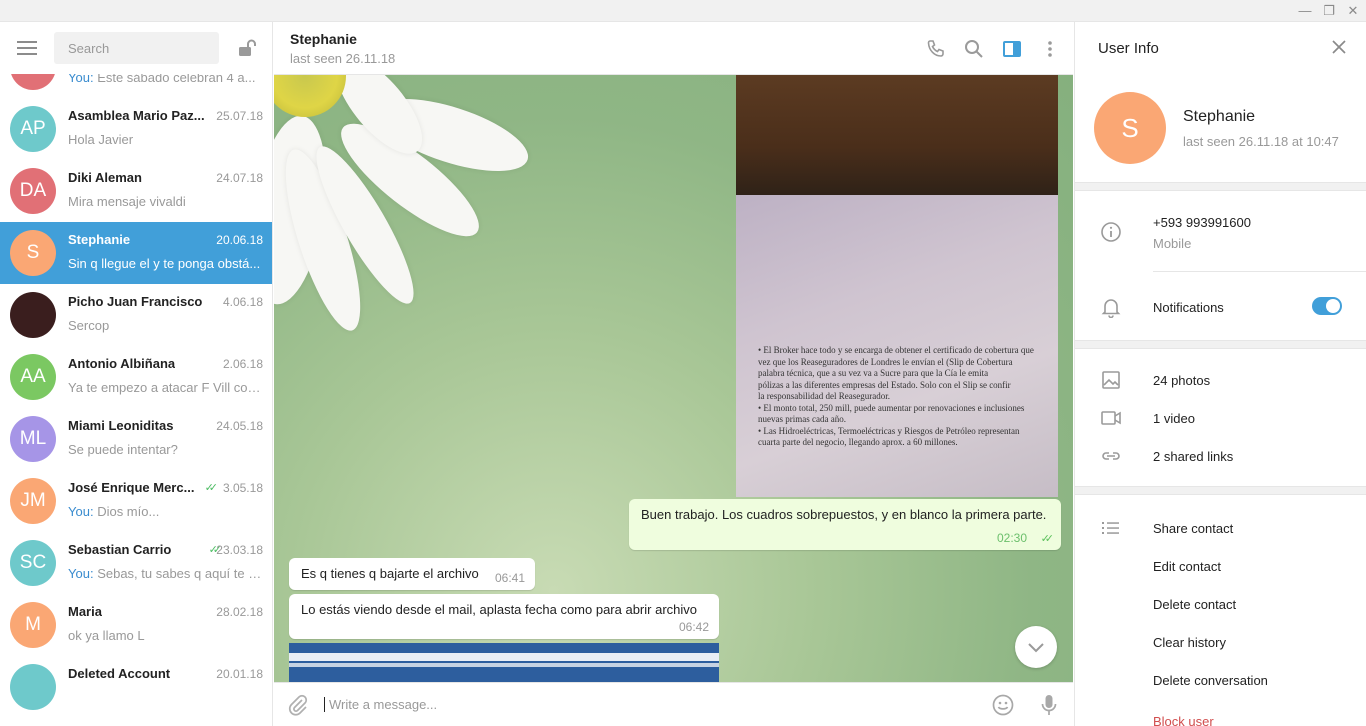 The height and width of the screenshot is (726, 1366). I want to click on chat-last-message: Hola Javier, so click(165, 139).